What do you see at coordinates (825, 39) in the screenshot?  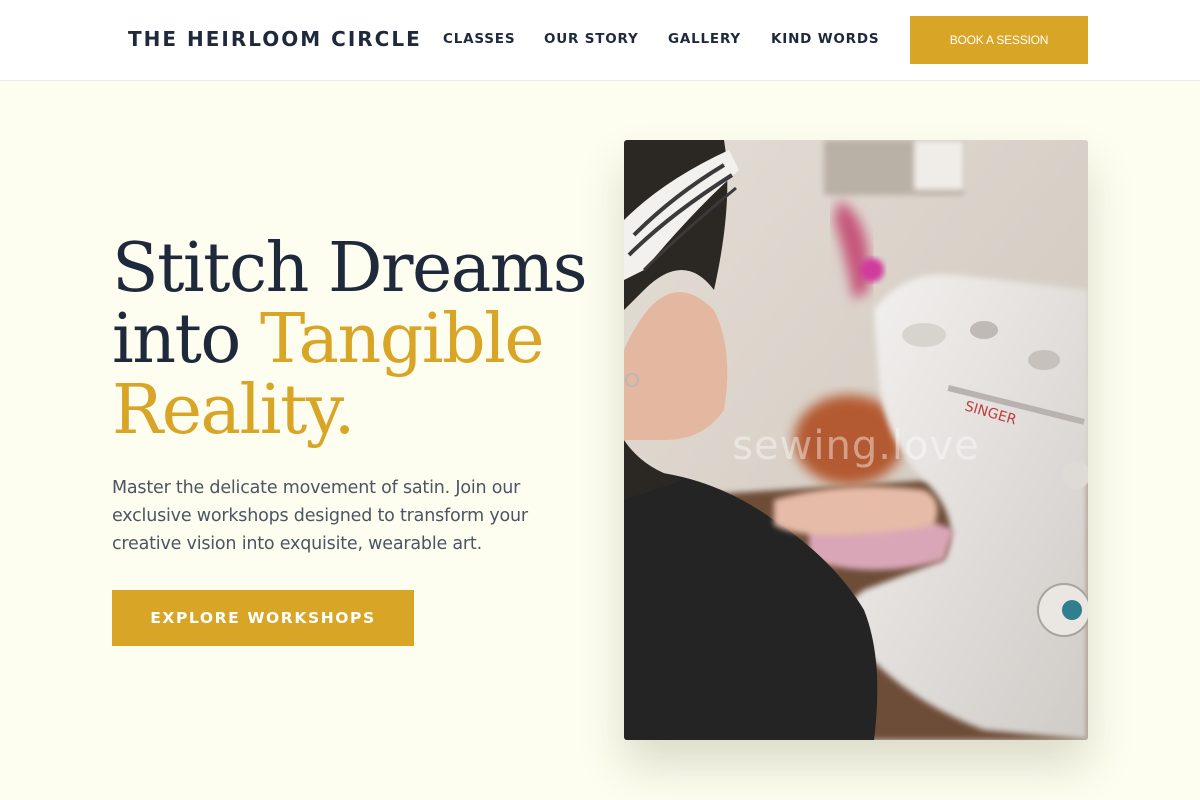 I see `nav-link-kind-words: KIND WORDS` at bounding box center [825, 39].